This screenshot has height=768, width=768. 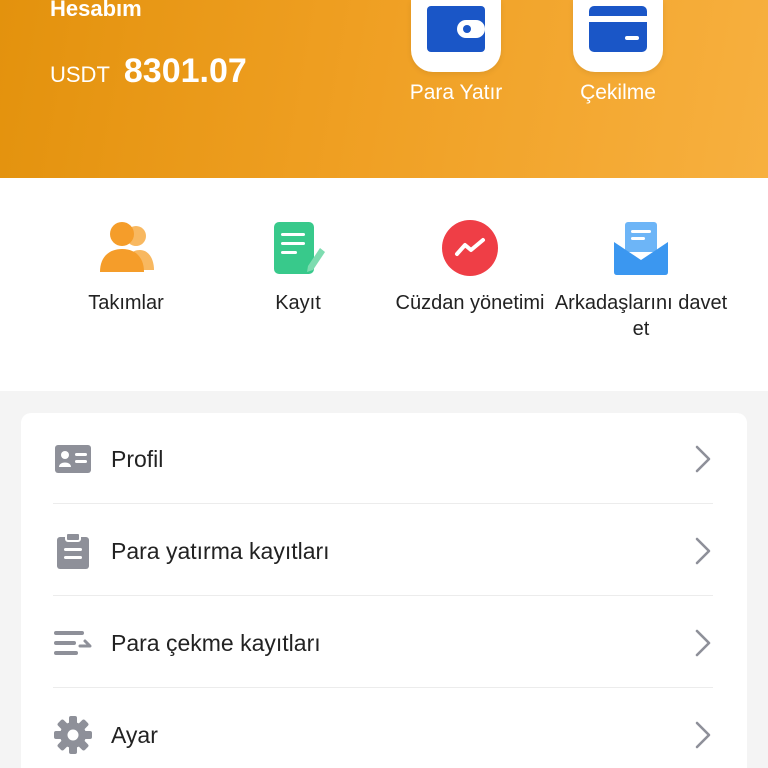 I want to click on menu-item-withdraw-records-label: Para çekme kayıtları, so click(x=216, y=642).